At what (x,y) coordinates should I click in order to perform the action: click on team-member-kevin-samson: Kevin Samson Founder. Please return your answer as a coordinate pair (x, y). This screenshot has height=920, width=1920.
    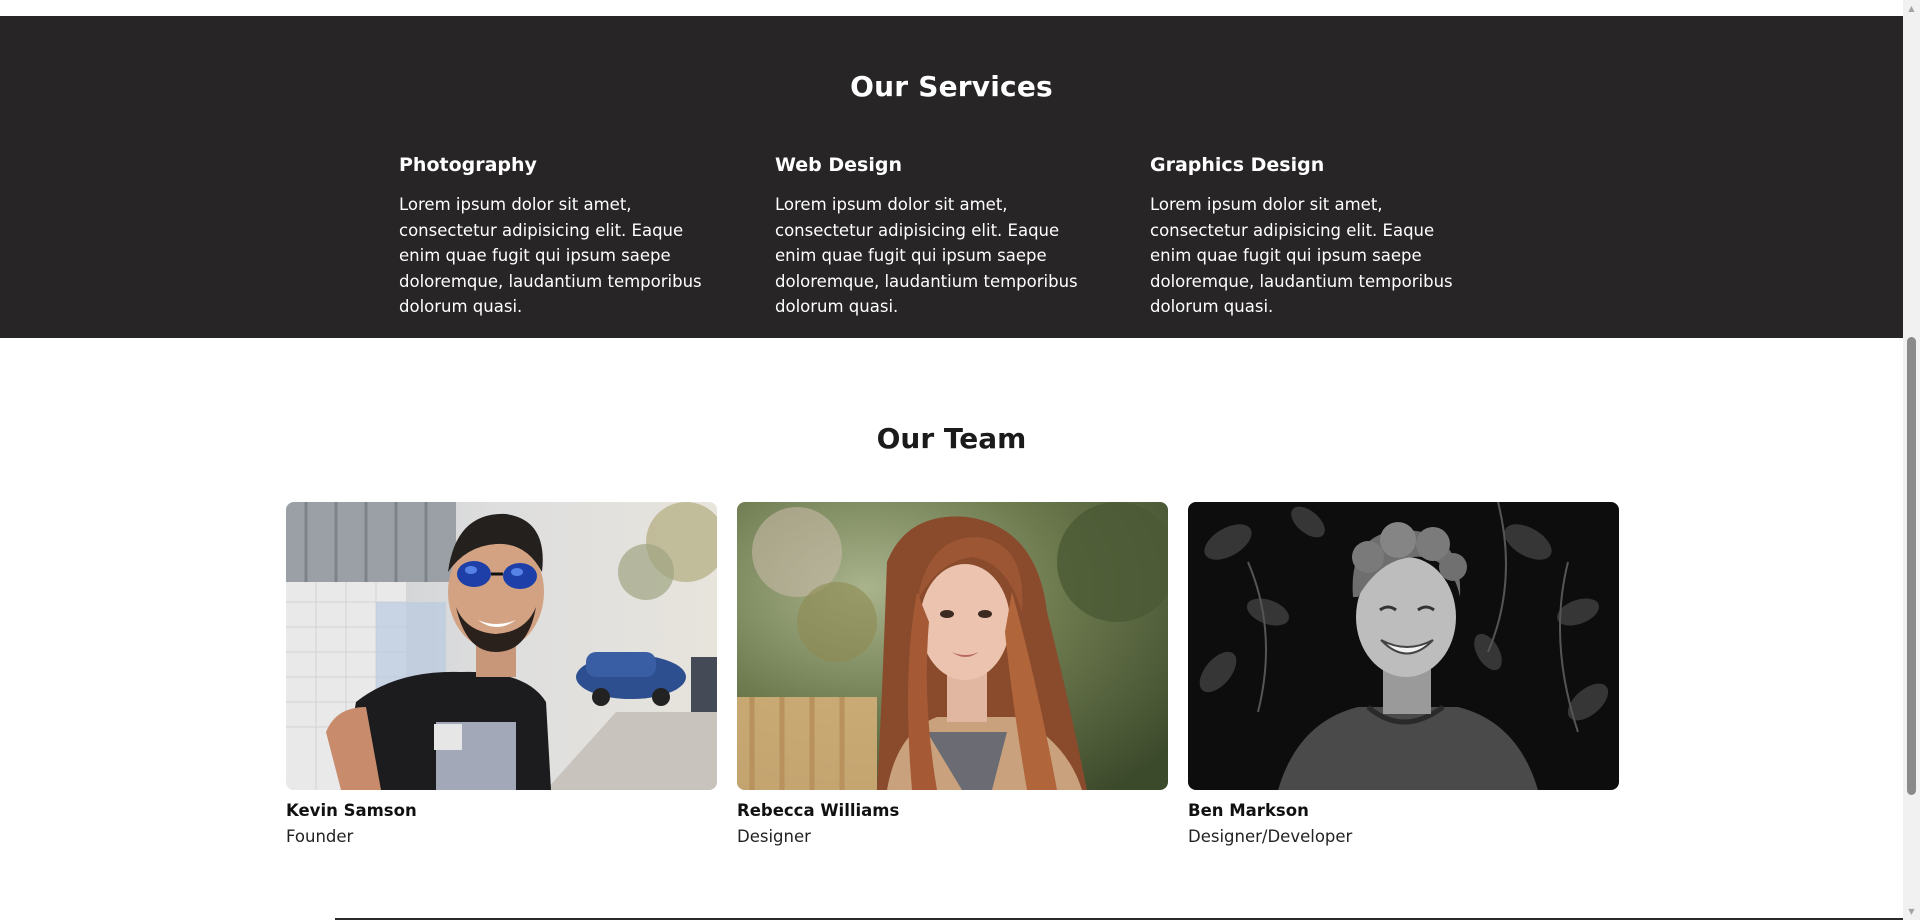
    Looking at the image, I should click on (501, 675).